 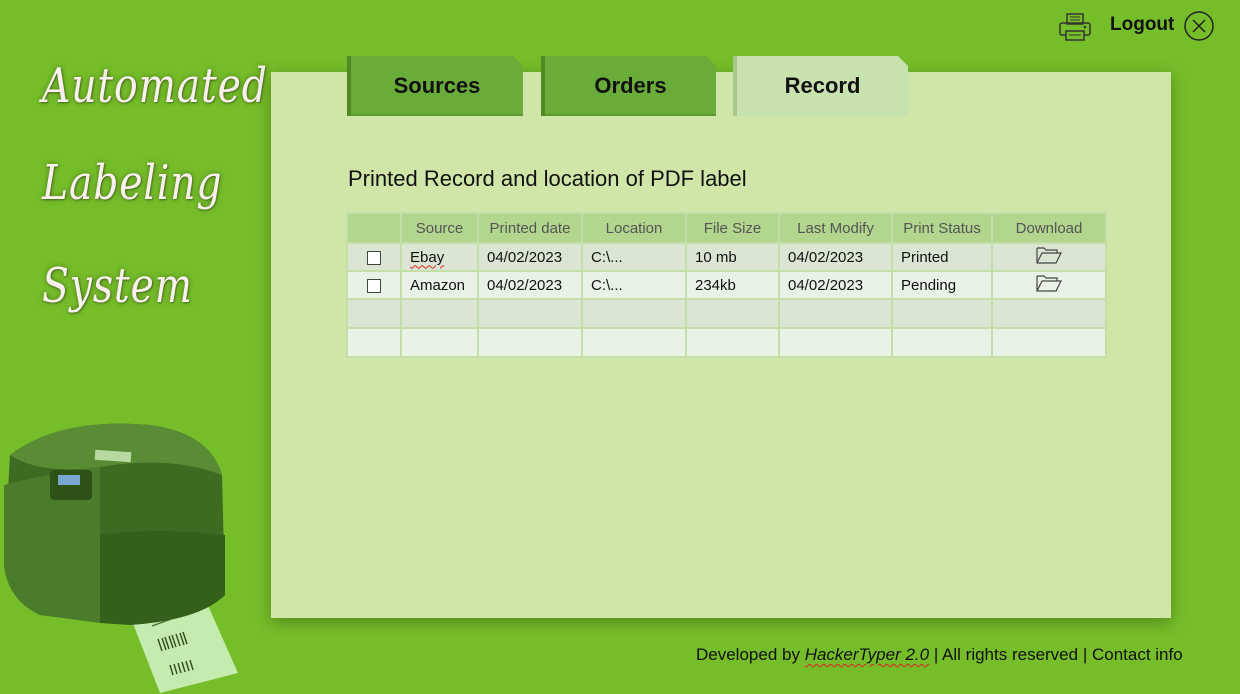 What do you see at coordinates (439, 285) in the screenshot?
I see `cell-source: Amazon` at bounding box center [439, 285].